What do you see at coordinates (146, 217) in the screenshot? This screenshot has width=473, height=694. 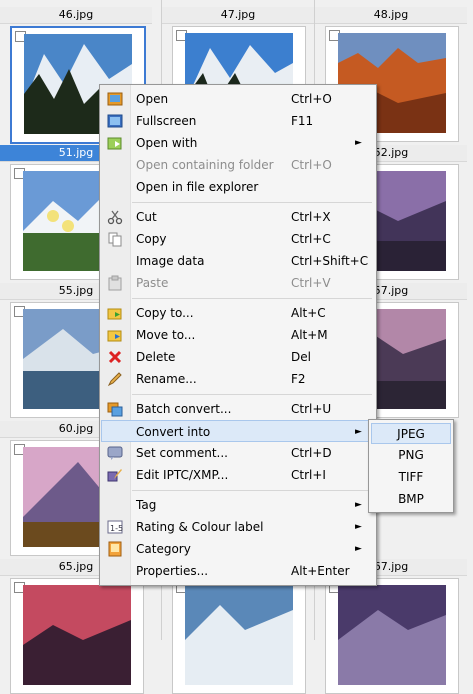 I see `menu-item-label: Cut` at bounding box center [146, 217].